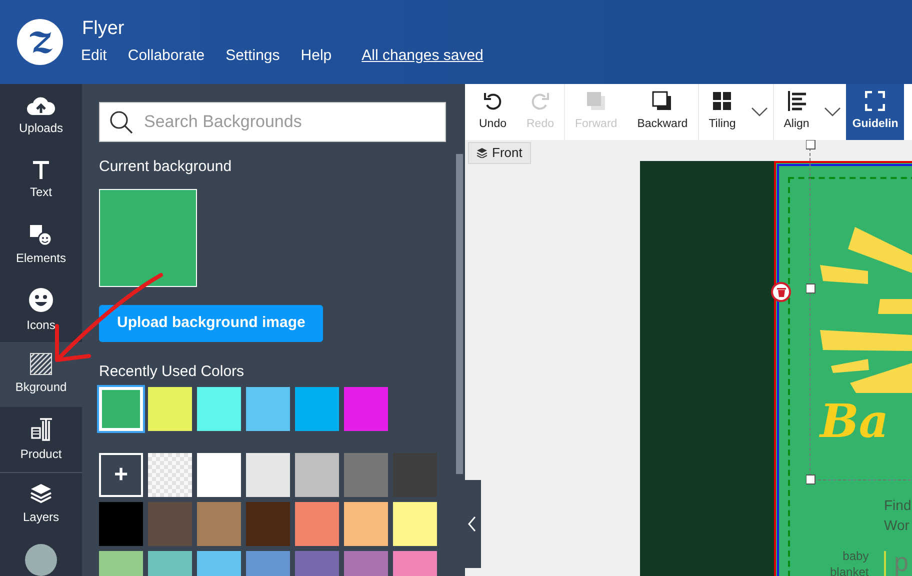 The height and width of the screenshot is (576, 912). I want to click on redo-icon, so click(540, 100).